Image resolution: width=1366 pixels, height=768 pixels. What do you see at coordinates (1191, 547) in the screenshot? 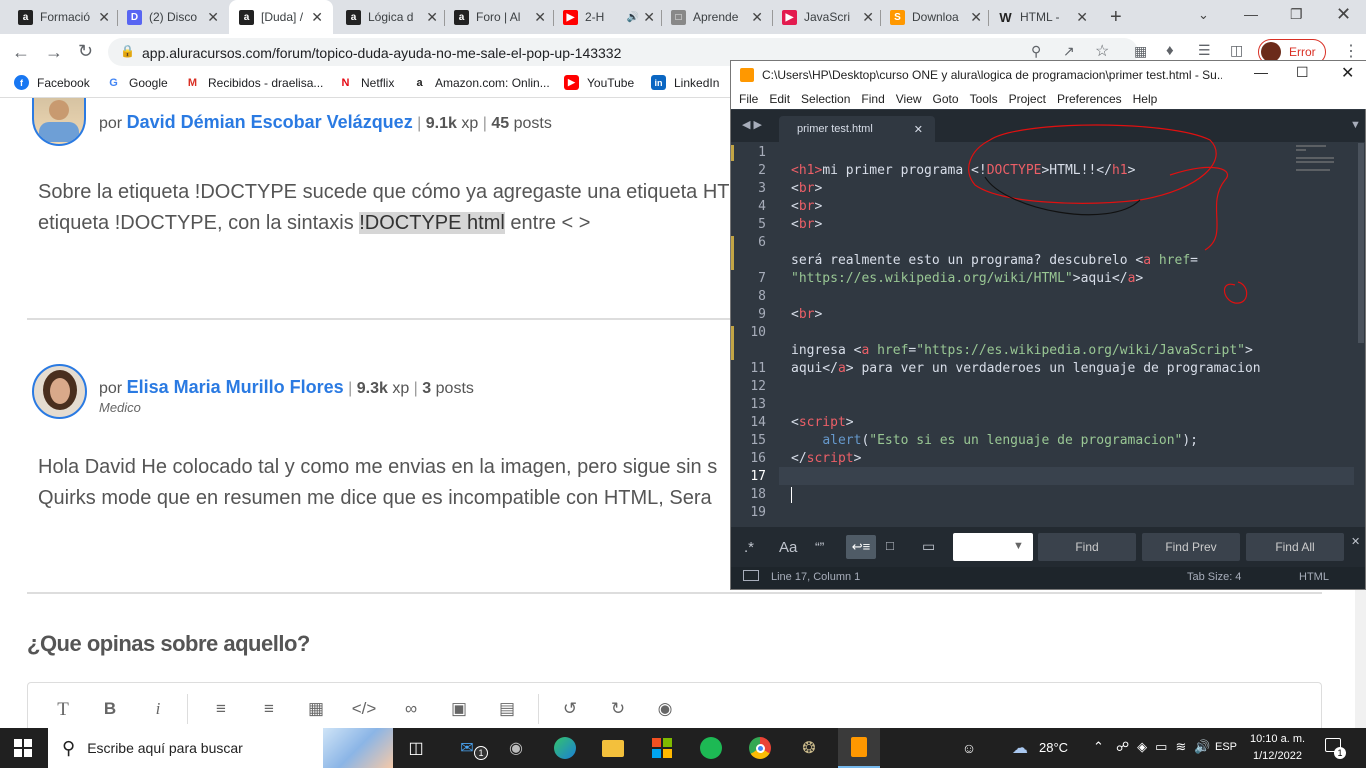
I see `find-prev-button: Find Prev` at bounding box center [1191, 547].